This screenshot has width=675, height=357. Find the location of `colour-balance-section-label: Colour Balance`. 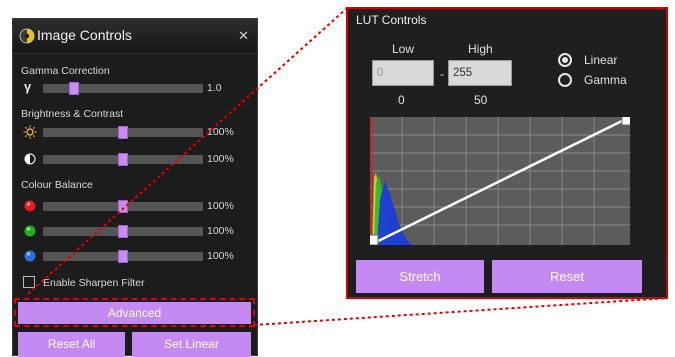

colour-balance-section-label: Colour Balance is located at coordinates (57, 185).